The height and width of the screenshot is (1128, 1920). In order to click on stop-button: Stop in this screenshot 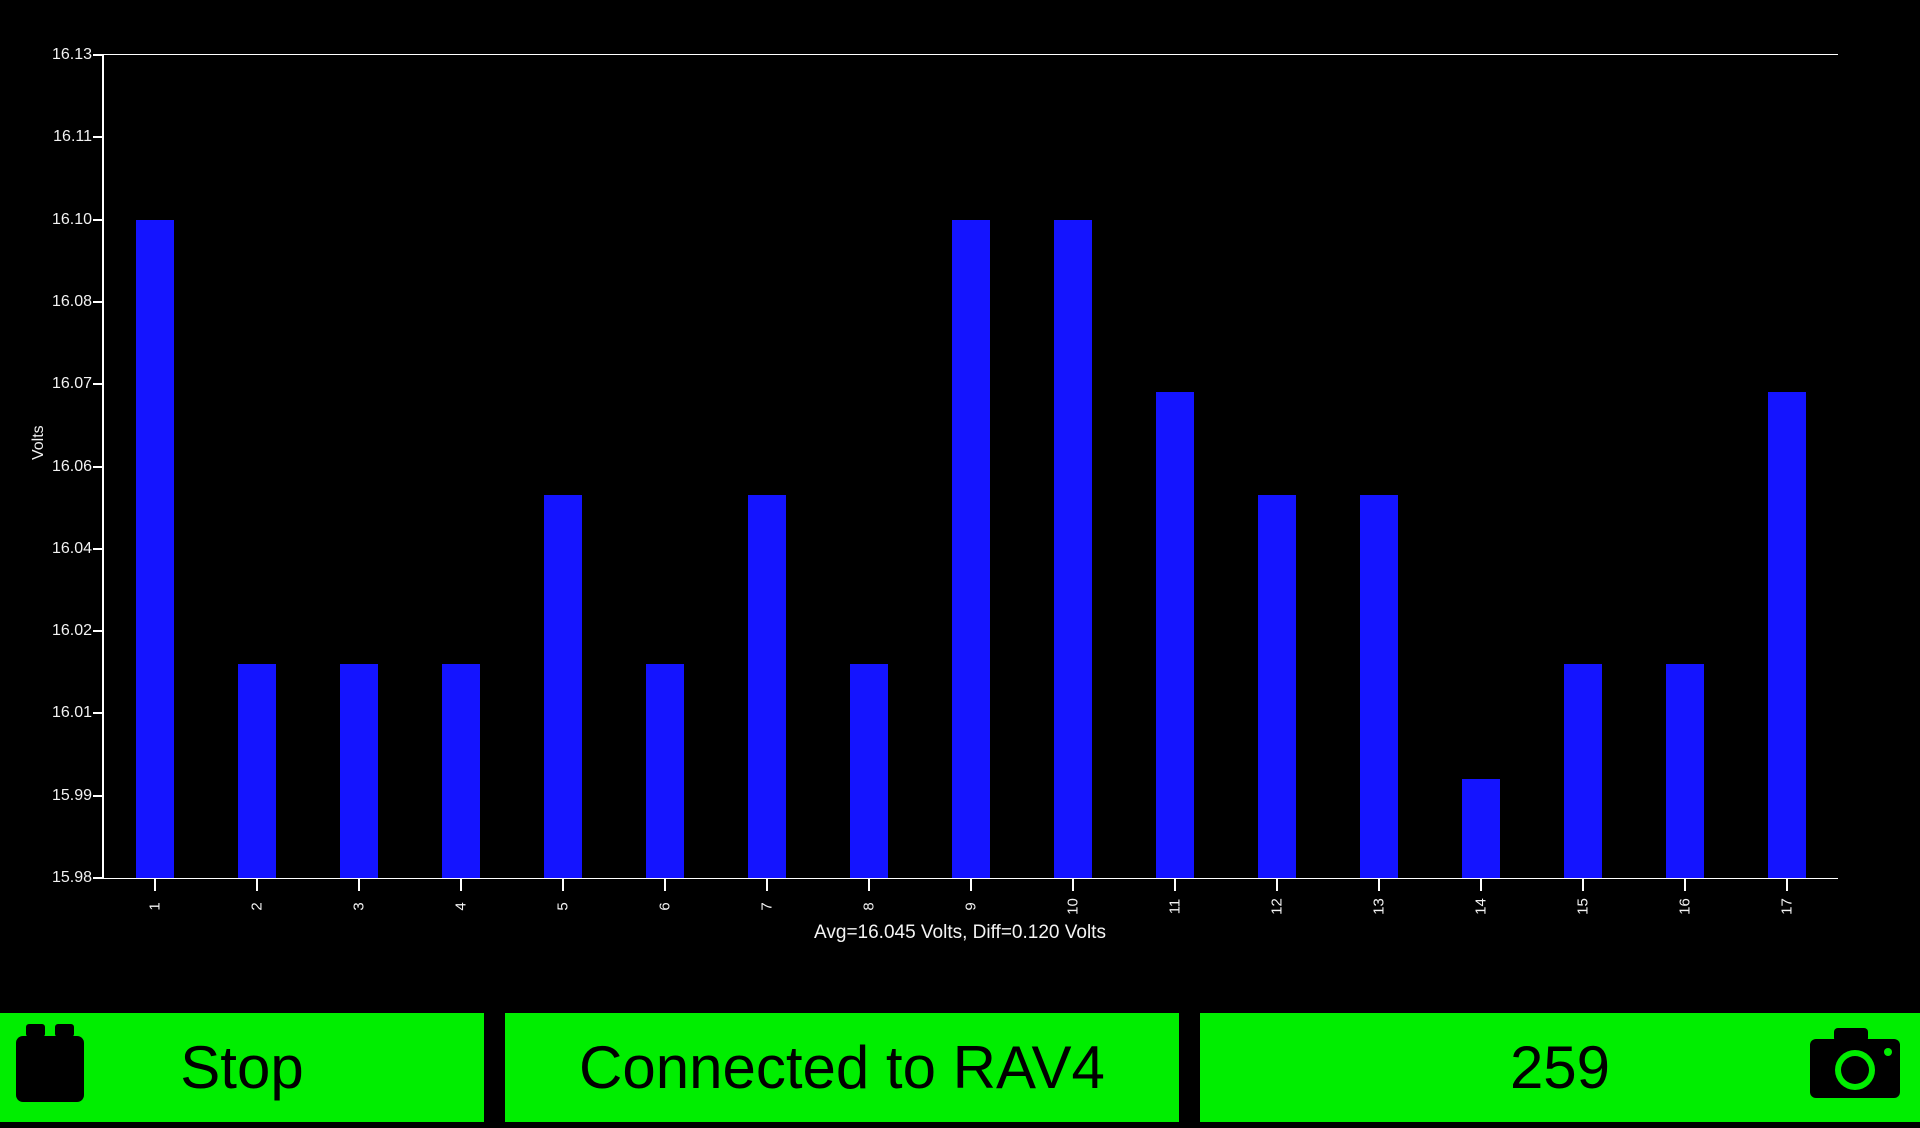, I will do `click(242, 1067)`.